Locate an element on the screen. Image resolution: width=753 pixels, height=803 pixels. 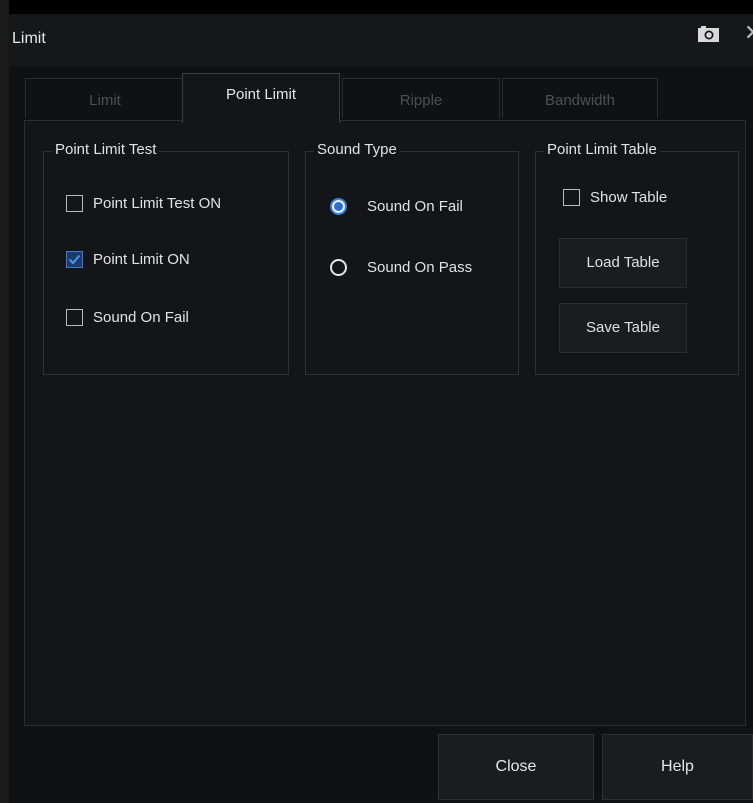
tab-label: Point Limit is located at coordinates (261, 94).